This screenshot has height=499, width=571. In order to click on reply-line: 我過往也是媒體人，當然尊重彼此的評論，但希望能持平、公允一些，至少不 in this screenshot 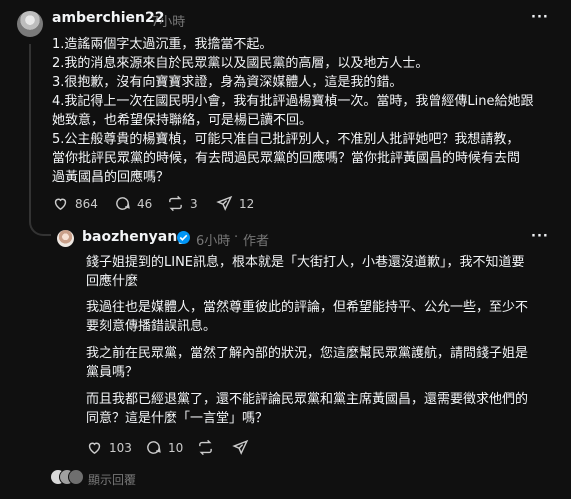, I will do `click(307, 307)`.